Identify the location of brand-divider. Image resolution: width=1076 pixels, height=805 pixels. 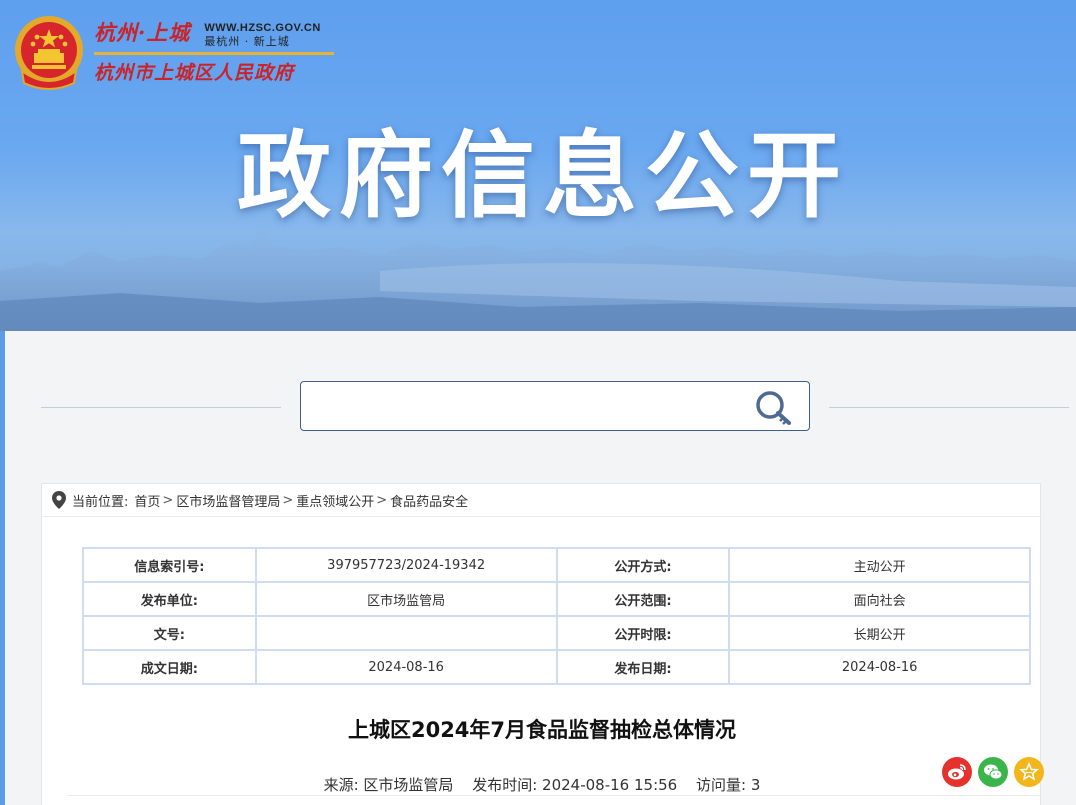
(214, 53).